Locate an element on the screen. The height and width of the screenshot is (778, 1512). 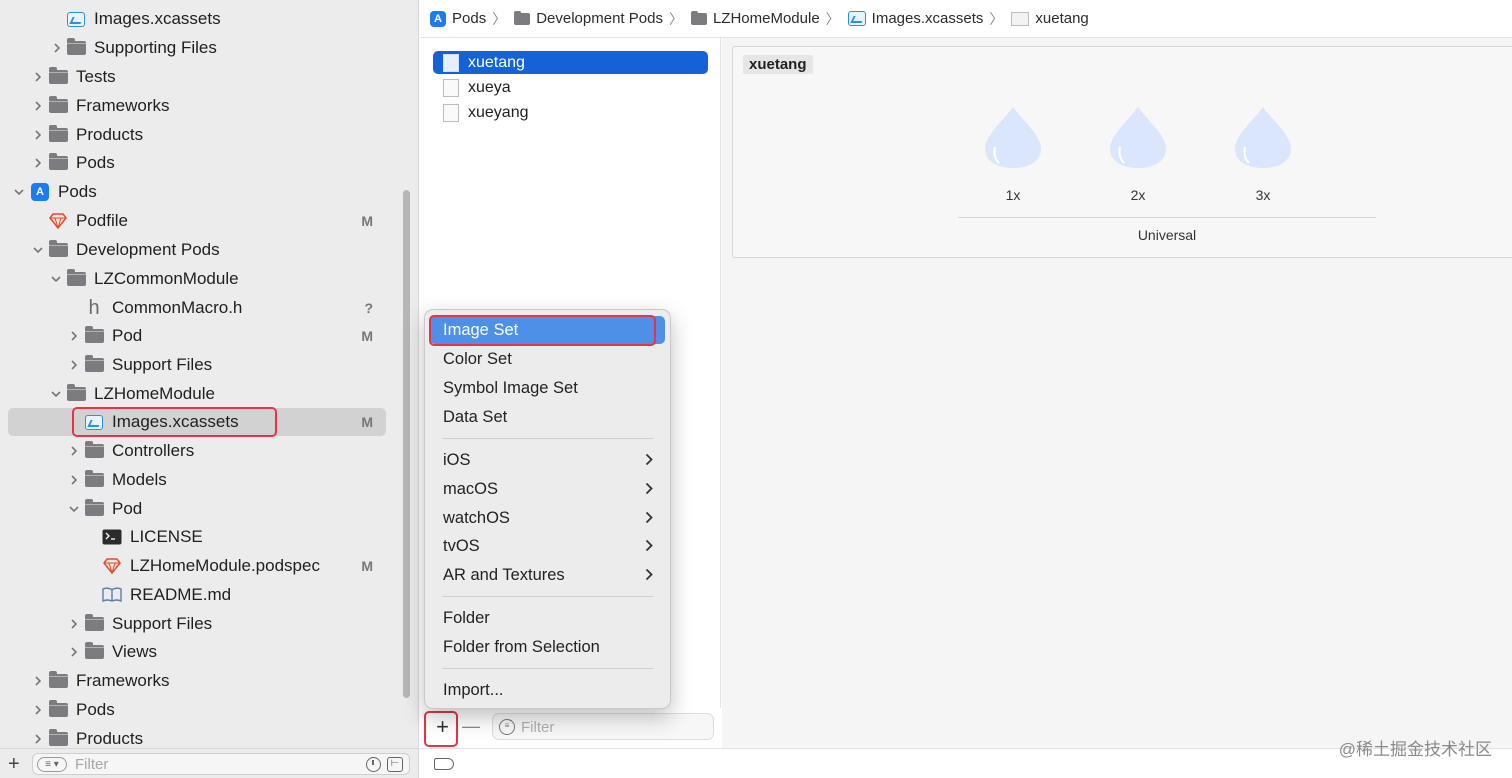
filter-options-icon: ≡ ▾ is located at coordinates (52, 764).